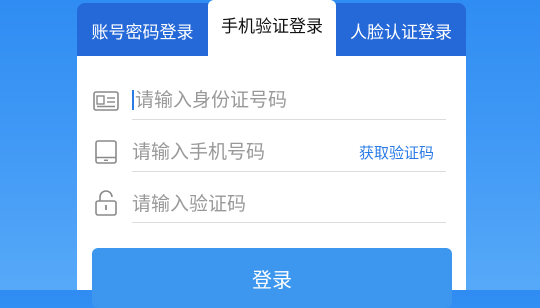 This screenshot has height=308, width=540. I want to click on code-underline, so click(289, 222).